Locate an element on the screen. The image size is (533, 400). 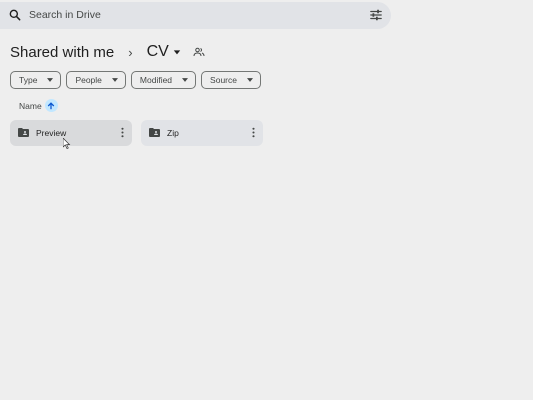
filter-chips: Type People Modified Source is located at coordinates (135, 80).